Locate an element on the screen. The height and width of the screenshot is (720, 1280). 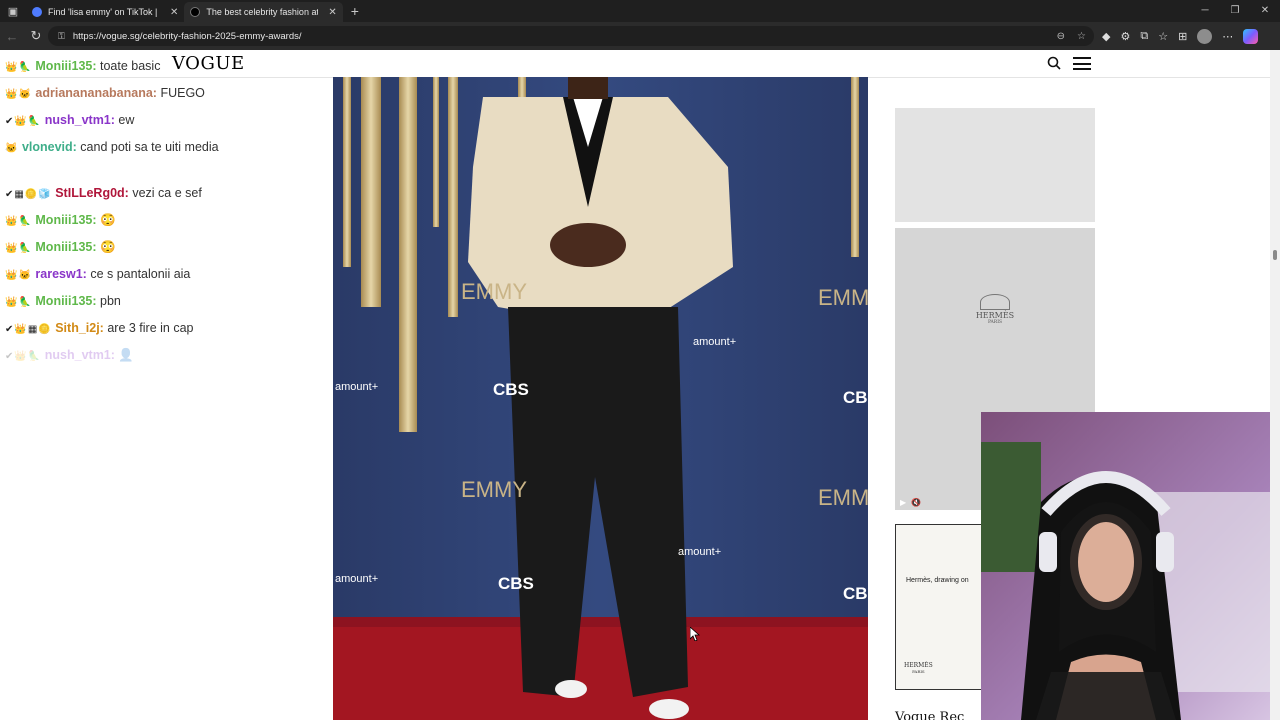
profile-avatar is located at coordinates (1205, 36).